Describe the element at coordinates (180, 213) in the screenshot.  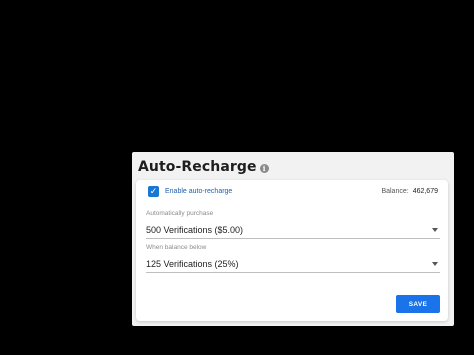
I see `purchase-amount-label: Automatically purchase` at that location.